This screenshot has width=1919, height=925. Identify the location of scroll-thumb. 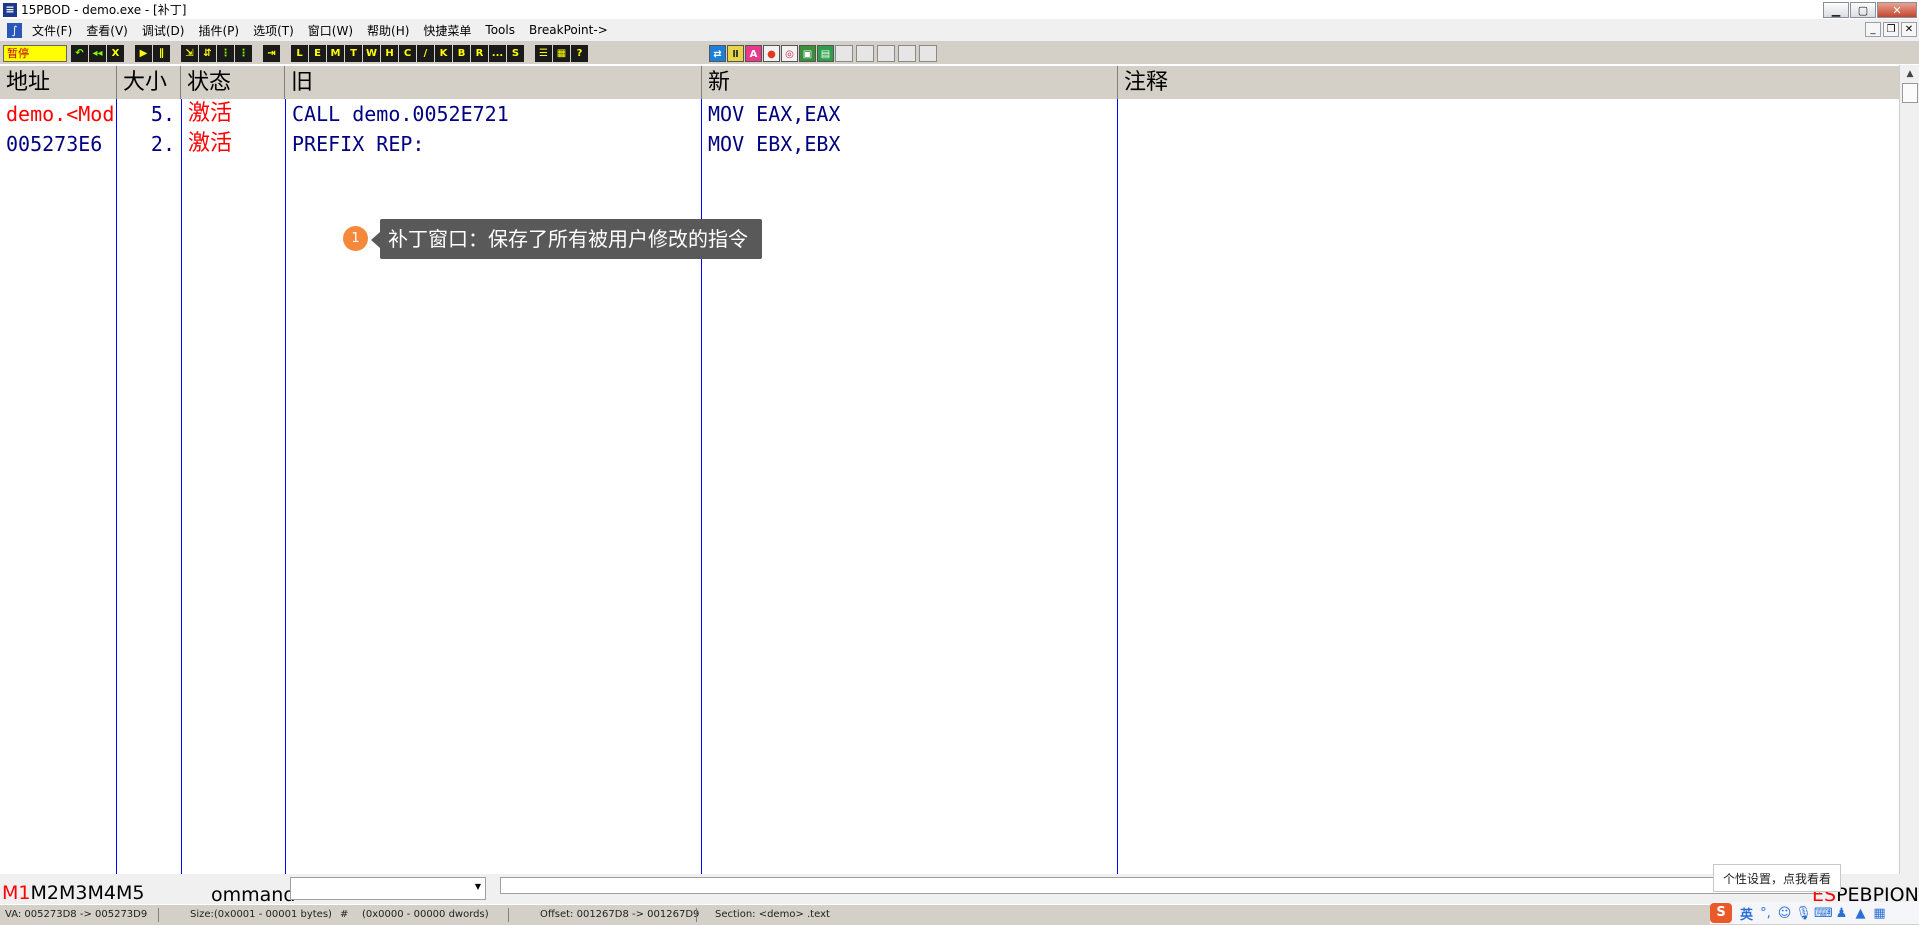
(1910, 93).